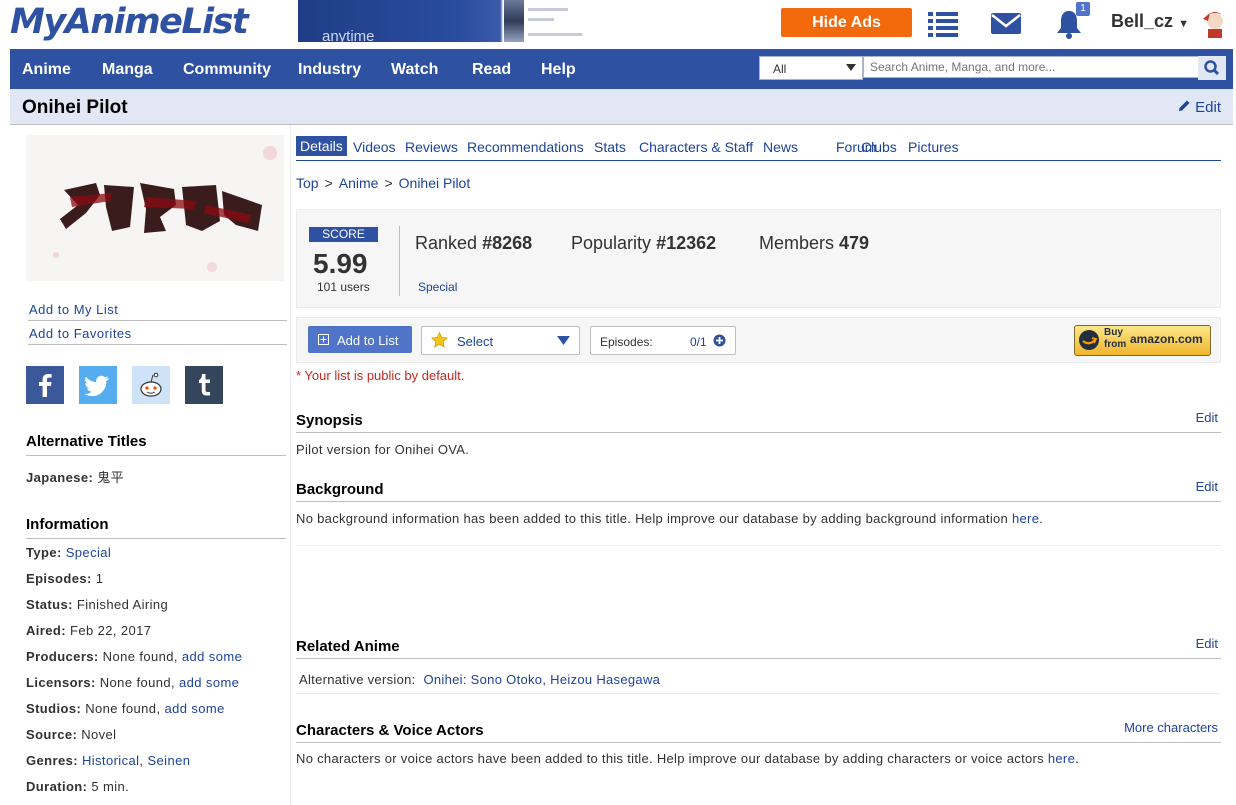 The width and height of the screenshot is (1236, 805). I want to click on nav-help: Help, so click(558, 70).